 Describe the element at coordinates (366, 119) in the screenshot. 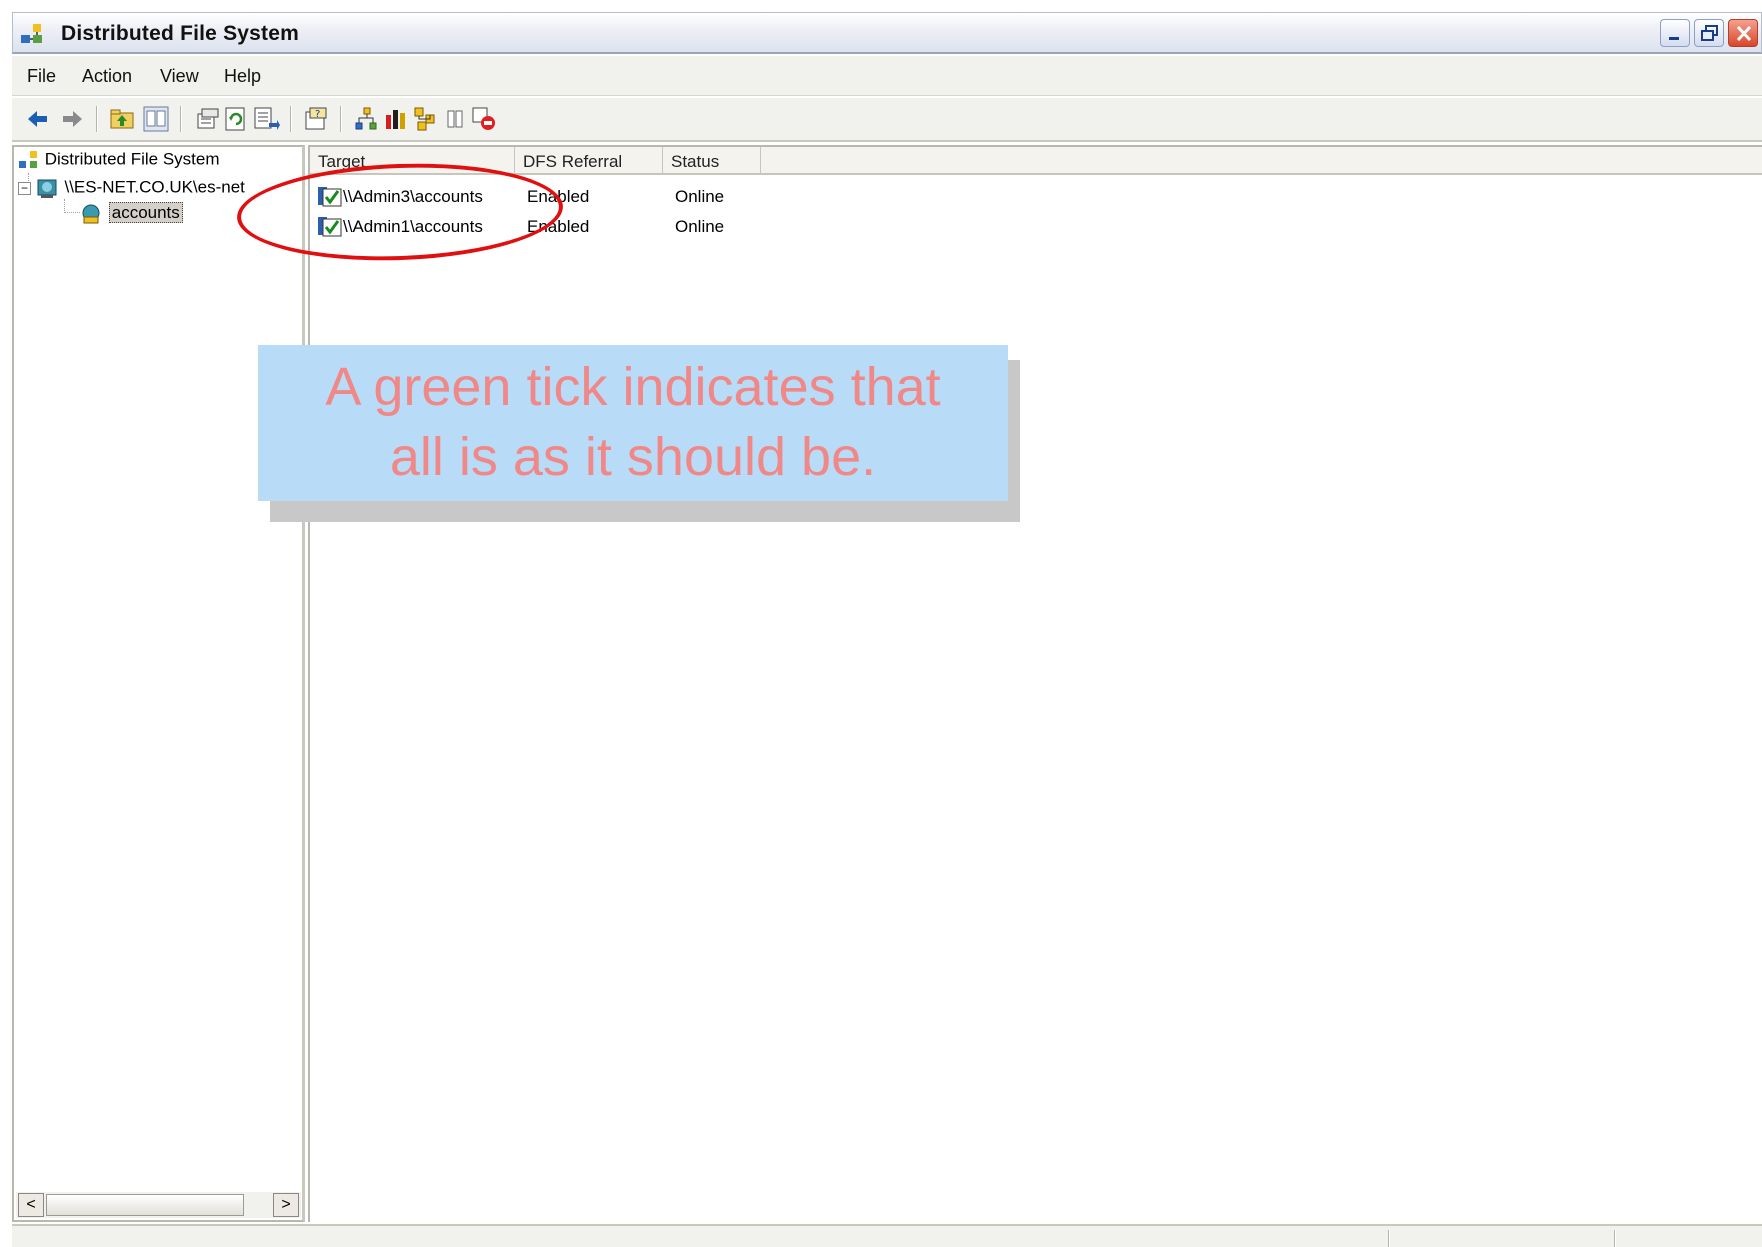

I see `new-root-icon` at that location.